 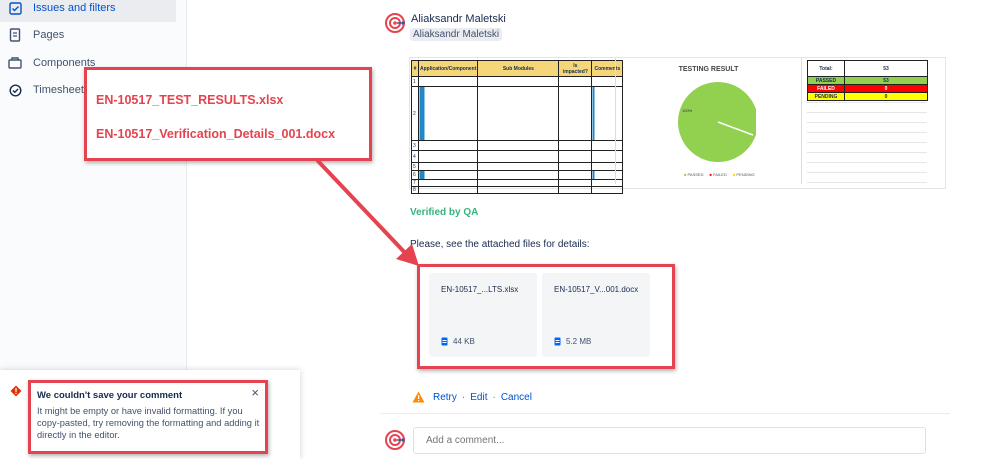 I want to click on error-icon, so click(x=16, y=391).